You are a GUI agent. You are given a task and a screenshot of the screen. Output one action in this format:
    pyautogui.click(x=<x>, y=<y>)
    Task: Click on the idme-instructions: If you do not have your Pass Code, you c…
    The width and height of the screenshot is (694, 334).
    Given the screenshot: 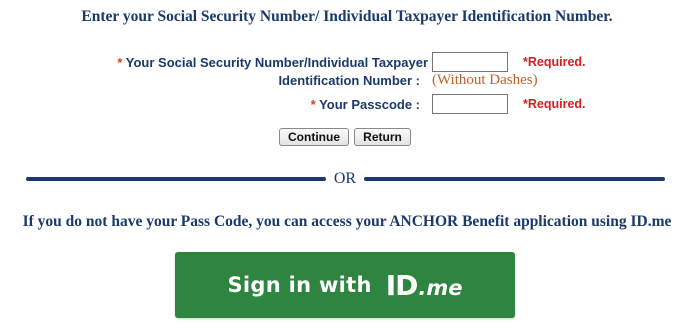 What is the action you would take?
    pyautogui.click(x=347, y=221)
    